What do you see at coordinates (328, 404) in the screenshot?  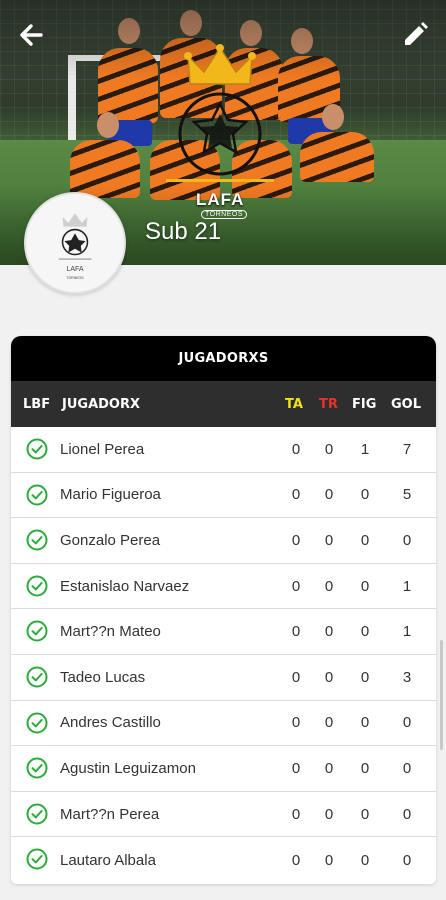 I see `column-tr: TR` at bounding box center [328, 404].